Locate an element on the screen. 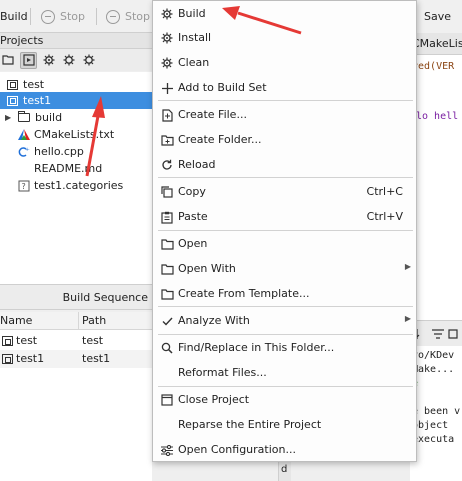 The height and width of the screenshot is (481, 462). folder-open-icon is located at coordinates (8, 60).